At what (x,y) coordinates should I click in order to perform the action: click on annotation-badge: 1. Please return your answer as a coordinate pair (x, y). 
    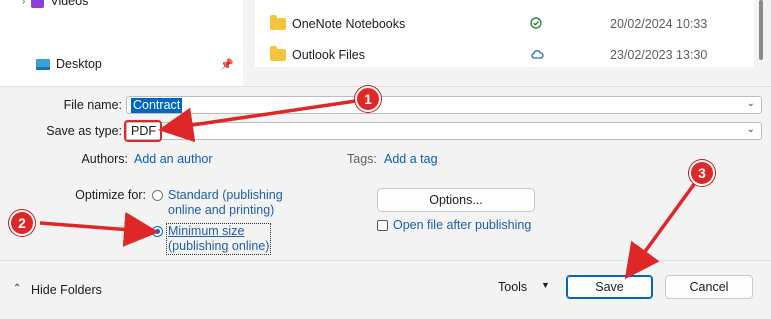
    Looking at the image, I should click on (368, 99).